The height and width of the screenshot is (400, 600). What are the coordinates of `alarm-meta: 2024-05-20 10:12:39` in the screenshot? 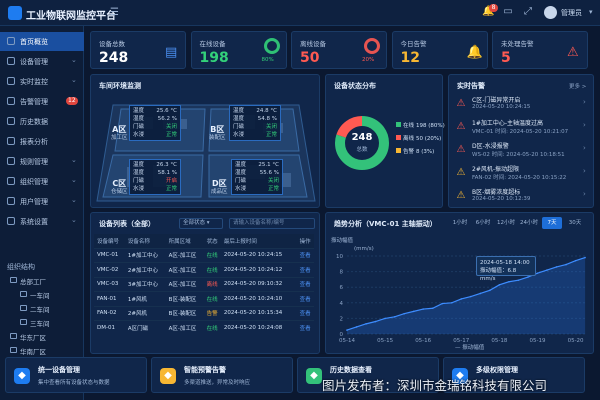 It's located at (501, 199).